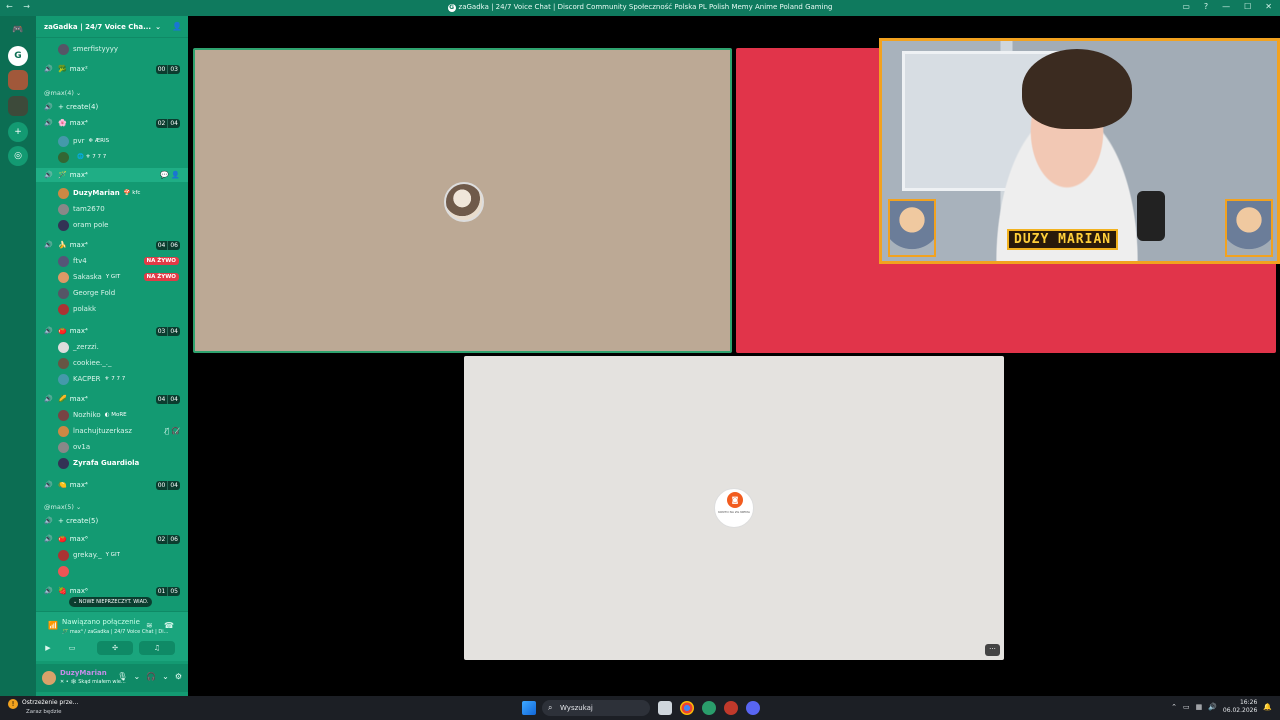 The width and height of the screenshot is (1280, 720). Describe the element at coordinates (1268, 6) in the screenshot. I see `close-button: ✕` at that location.